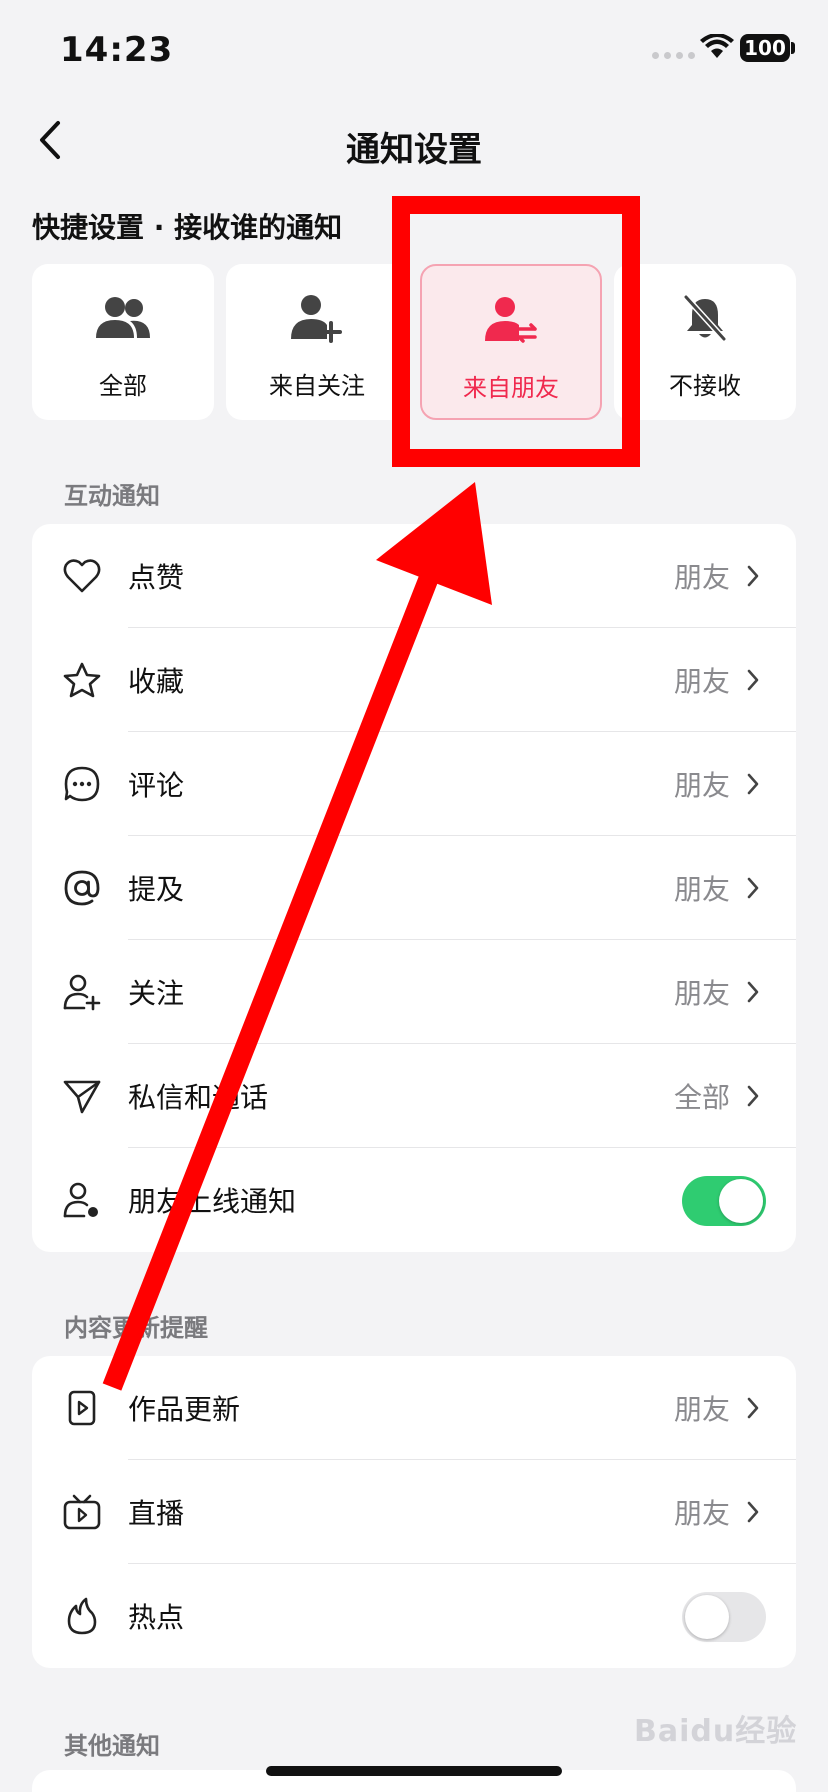  I want to click on nav-bar: 通知设置, so click(414, 140).